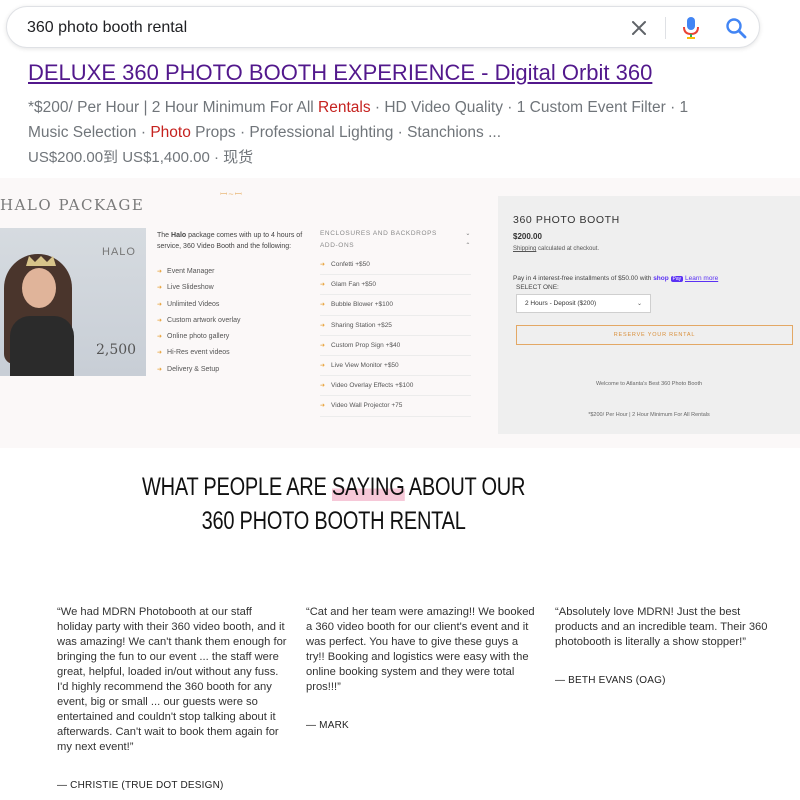  I want to click on accordion-enclosures: ENCLOSURES AND BACKDROPS ⌄, so click(395, 233).